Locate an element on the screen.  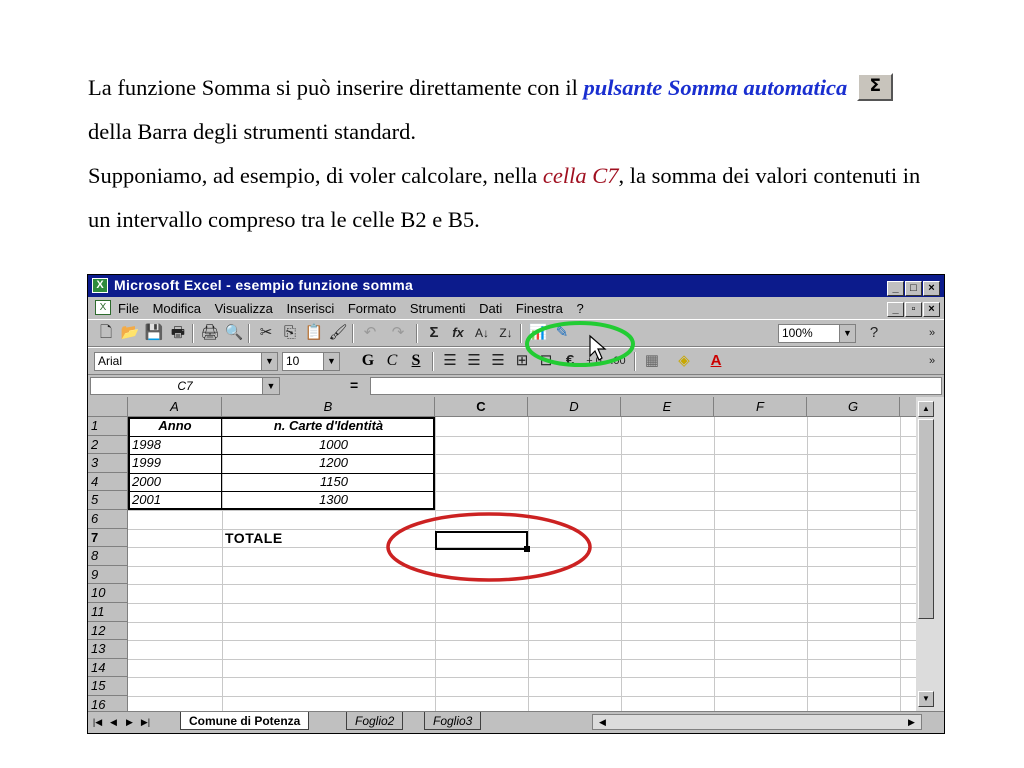
first-sheet-icon: |◀ is located at coordinates (97, 722).